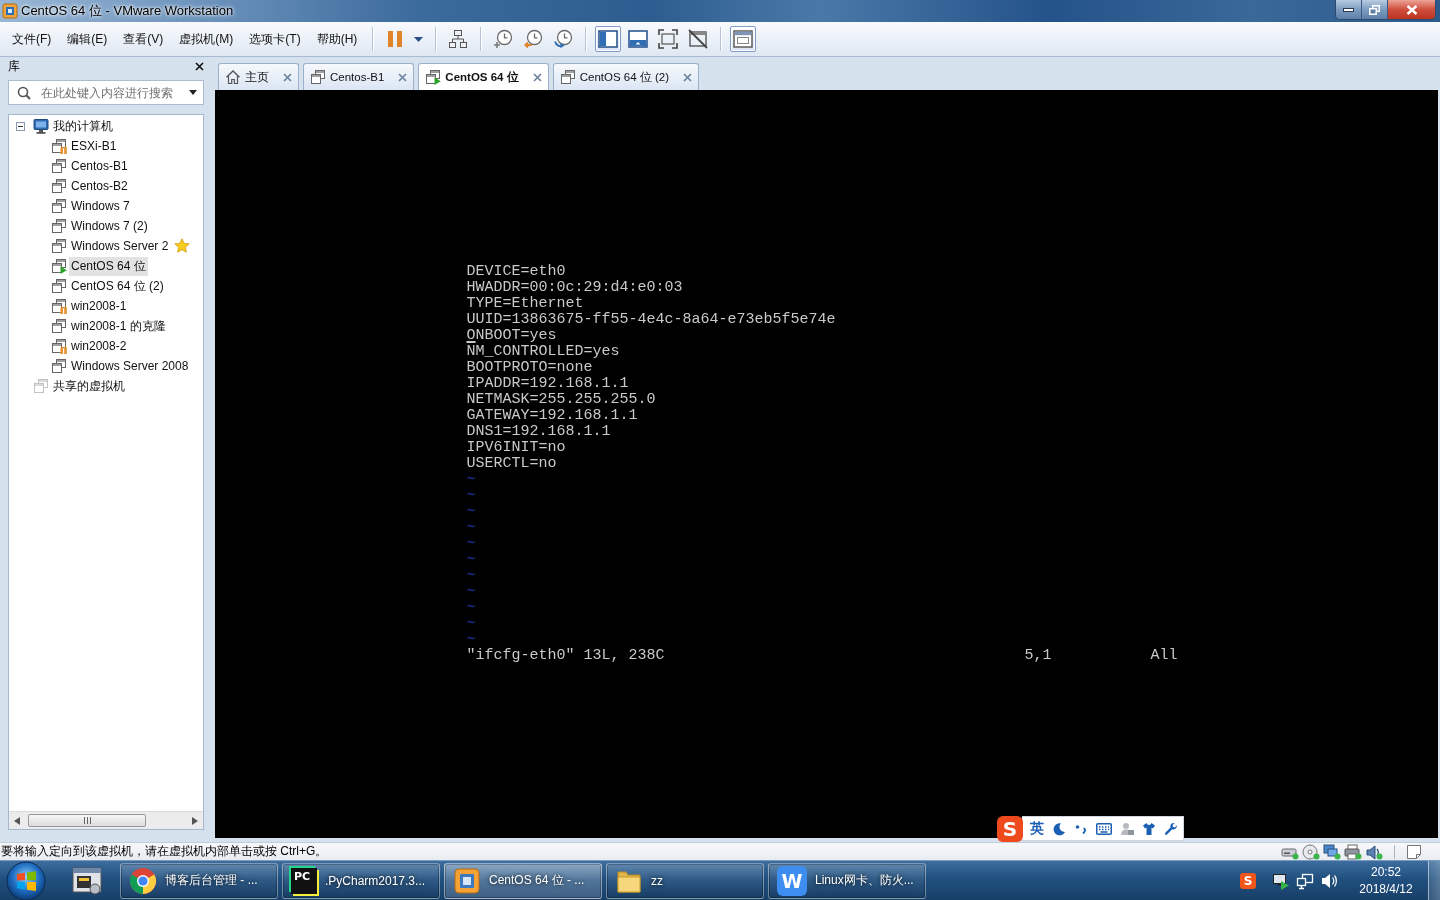 This screenshot has height=900, width=1440. What do you see at coordinates (1059, 828) in the screenshot?
I see `moon-icon` at bounding box center [1059, 828].